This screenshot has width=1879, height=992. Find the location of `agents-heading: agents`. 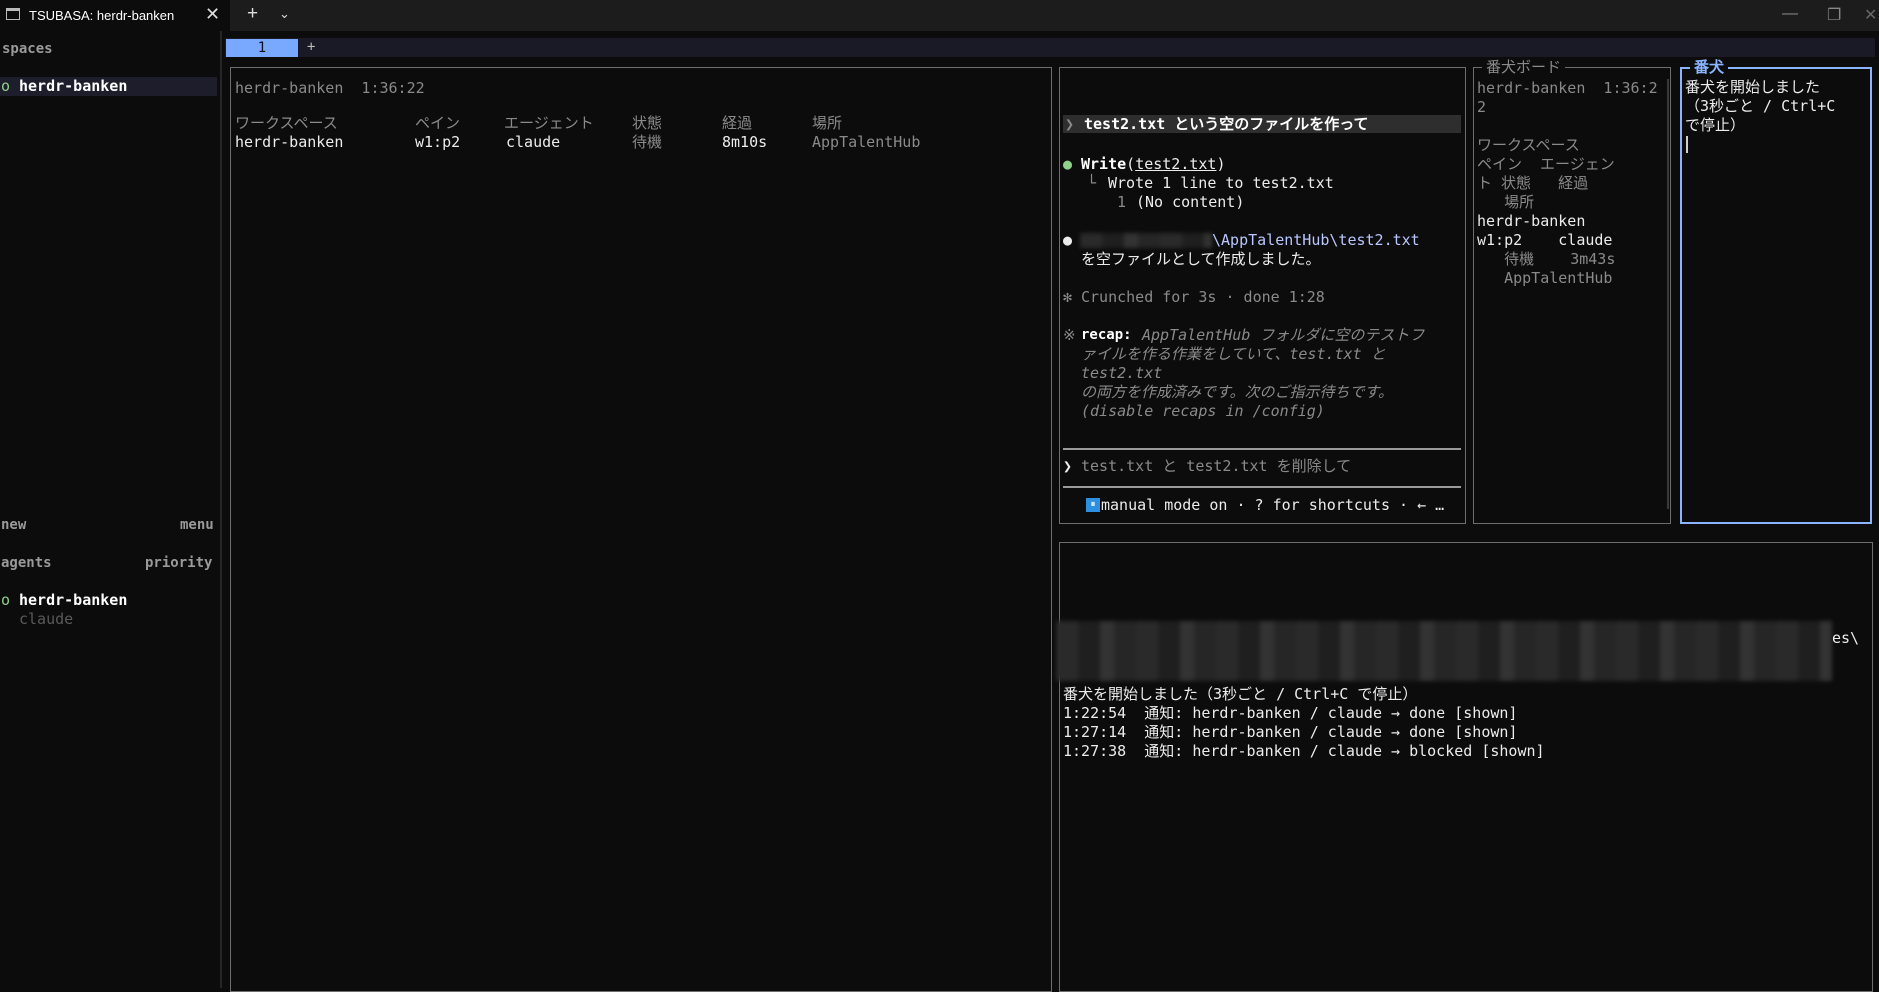

agents-heading: agents is located at coordinates (26, 563).